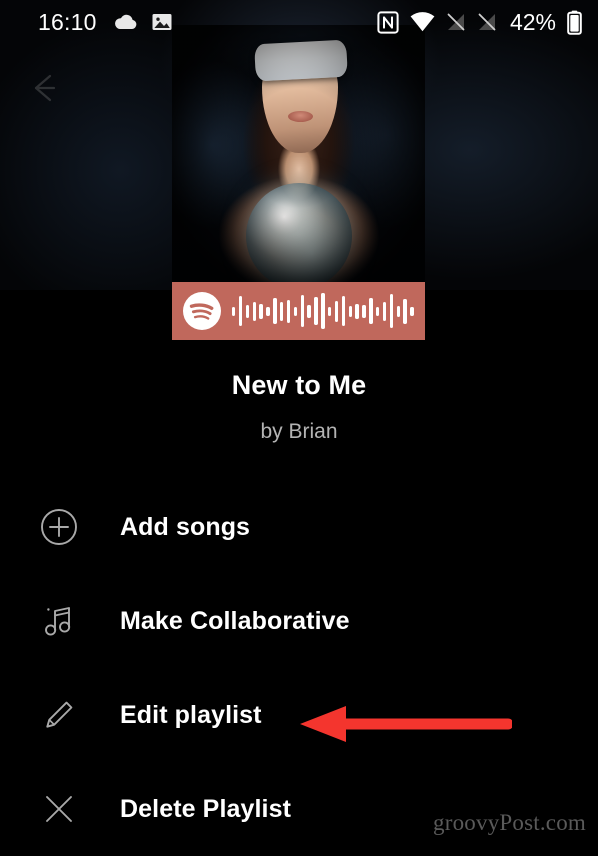  Describe the element at coordinates (299, 385) in the screenshot. I see `playlist-title: New to Me` at that location.